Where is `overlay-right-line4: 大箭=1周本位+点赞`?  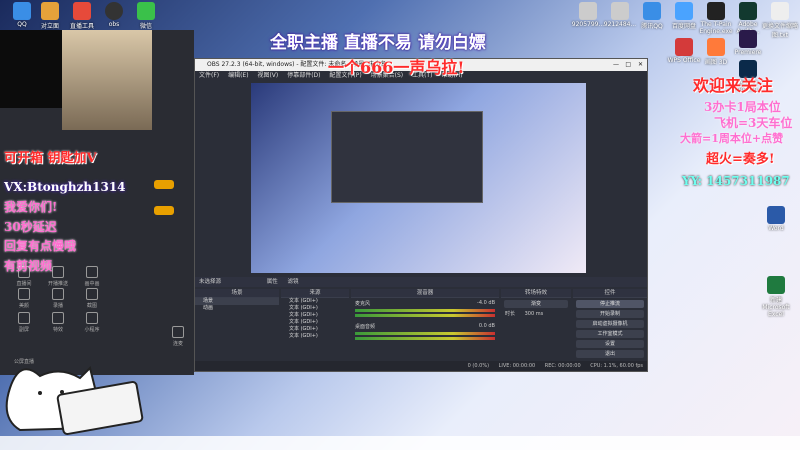
overlay-right-line4: 大箭=1周本位+点赞 is located at coordinates (732, 138).